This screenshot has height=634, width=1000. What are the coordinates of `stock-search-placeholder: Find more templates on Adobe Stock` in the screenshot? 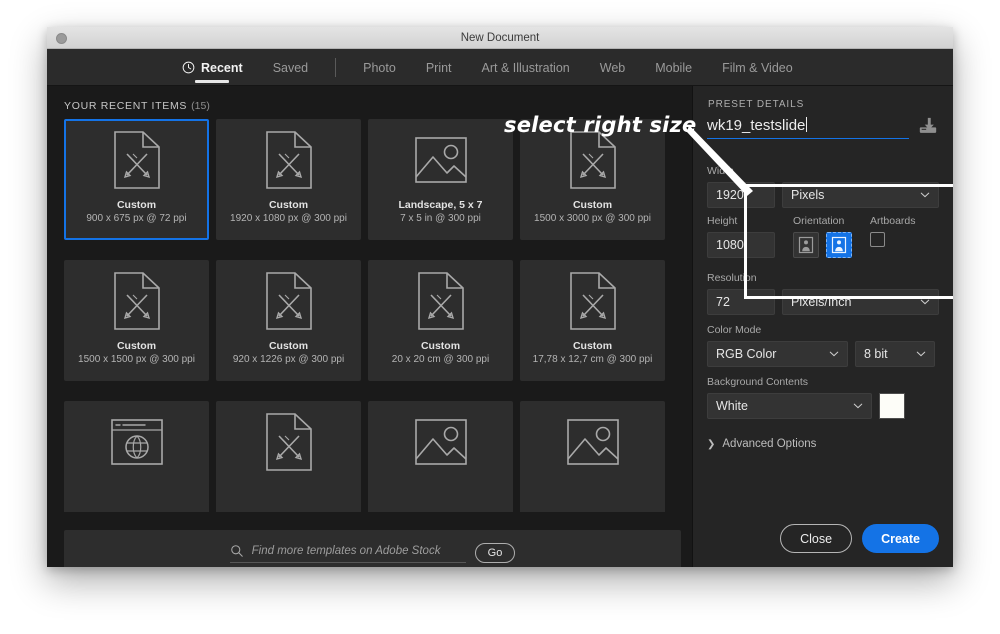 It's located at (346, 550).